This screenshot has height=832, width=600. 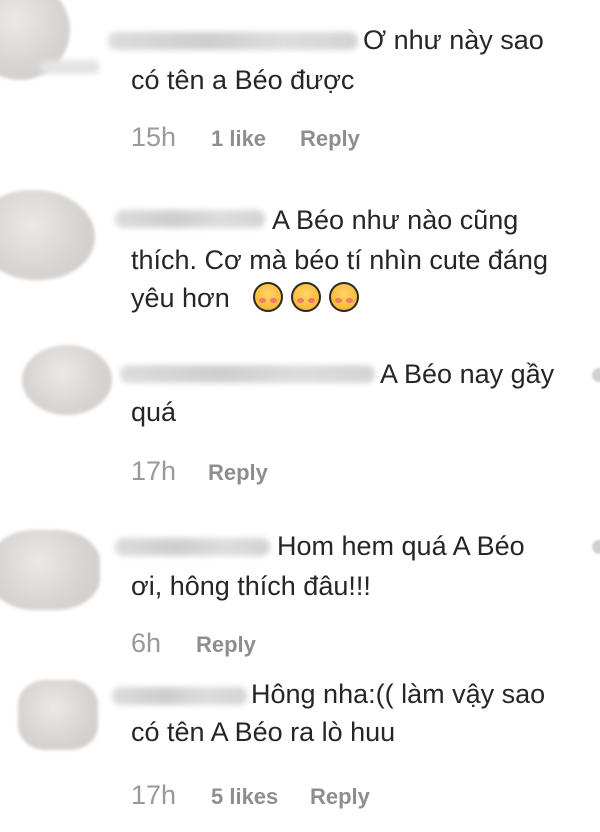 I want to click on comment-text-line: có tên A Béo ra lò huu, so click(x=263, y=732).